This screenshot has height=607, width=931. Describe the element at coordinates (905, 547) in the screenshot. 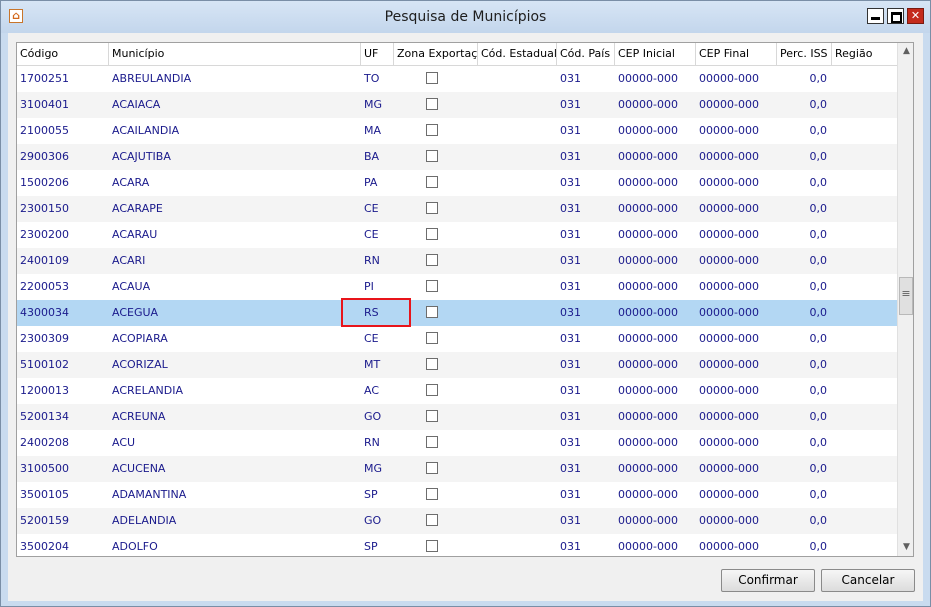

I see `scroll-down-icon: ▼` at that location.